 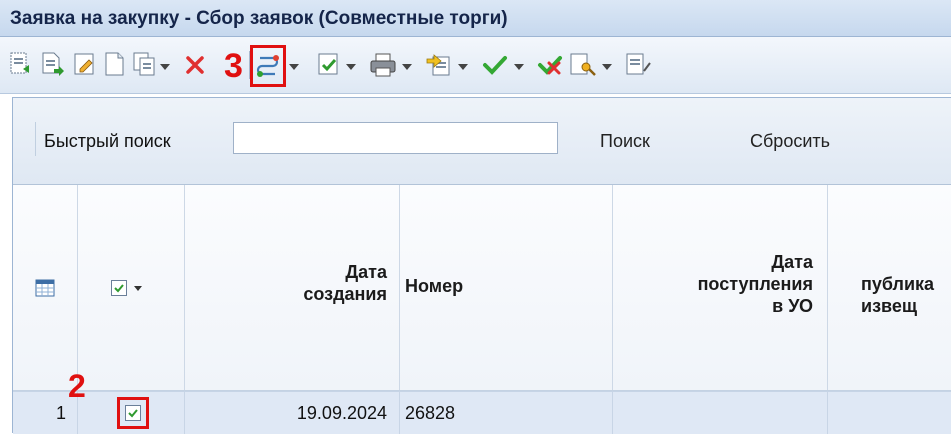 I want to click on search-label-box: Быстрый поиск, so click(x=135, y=139).